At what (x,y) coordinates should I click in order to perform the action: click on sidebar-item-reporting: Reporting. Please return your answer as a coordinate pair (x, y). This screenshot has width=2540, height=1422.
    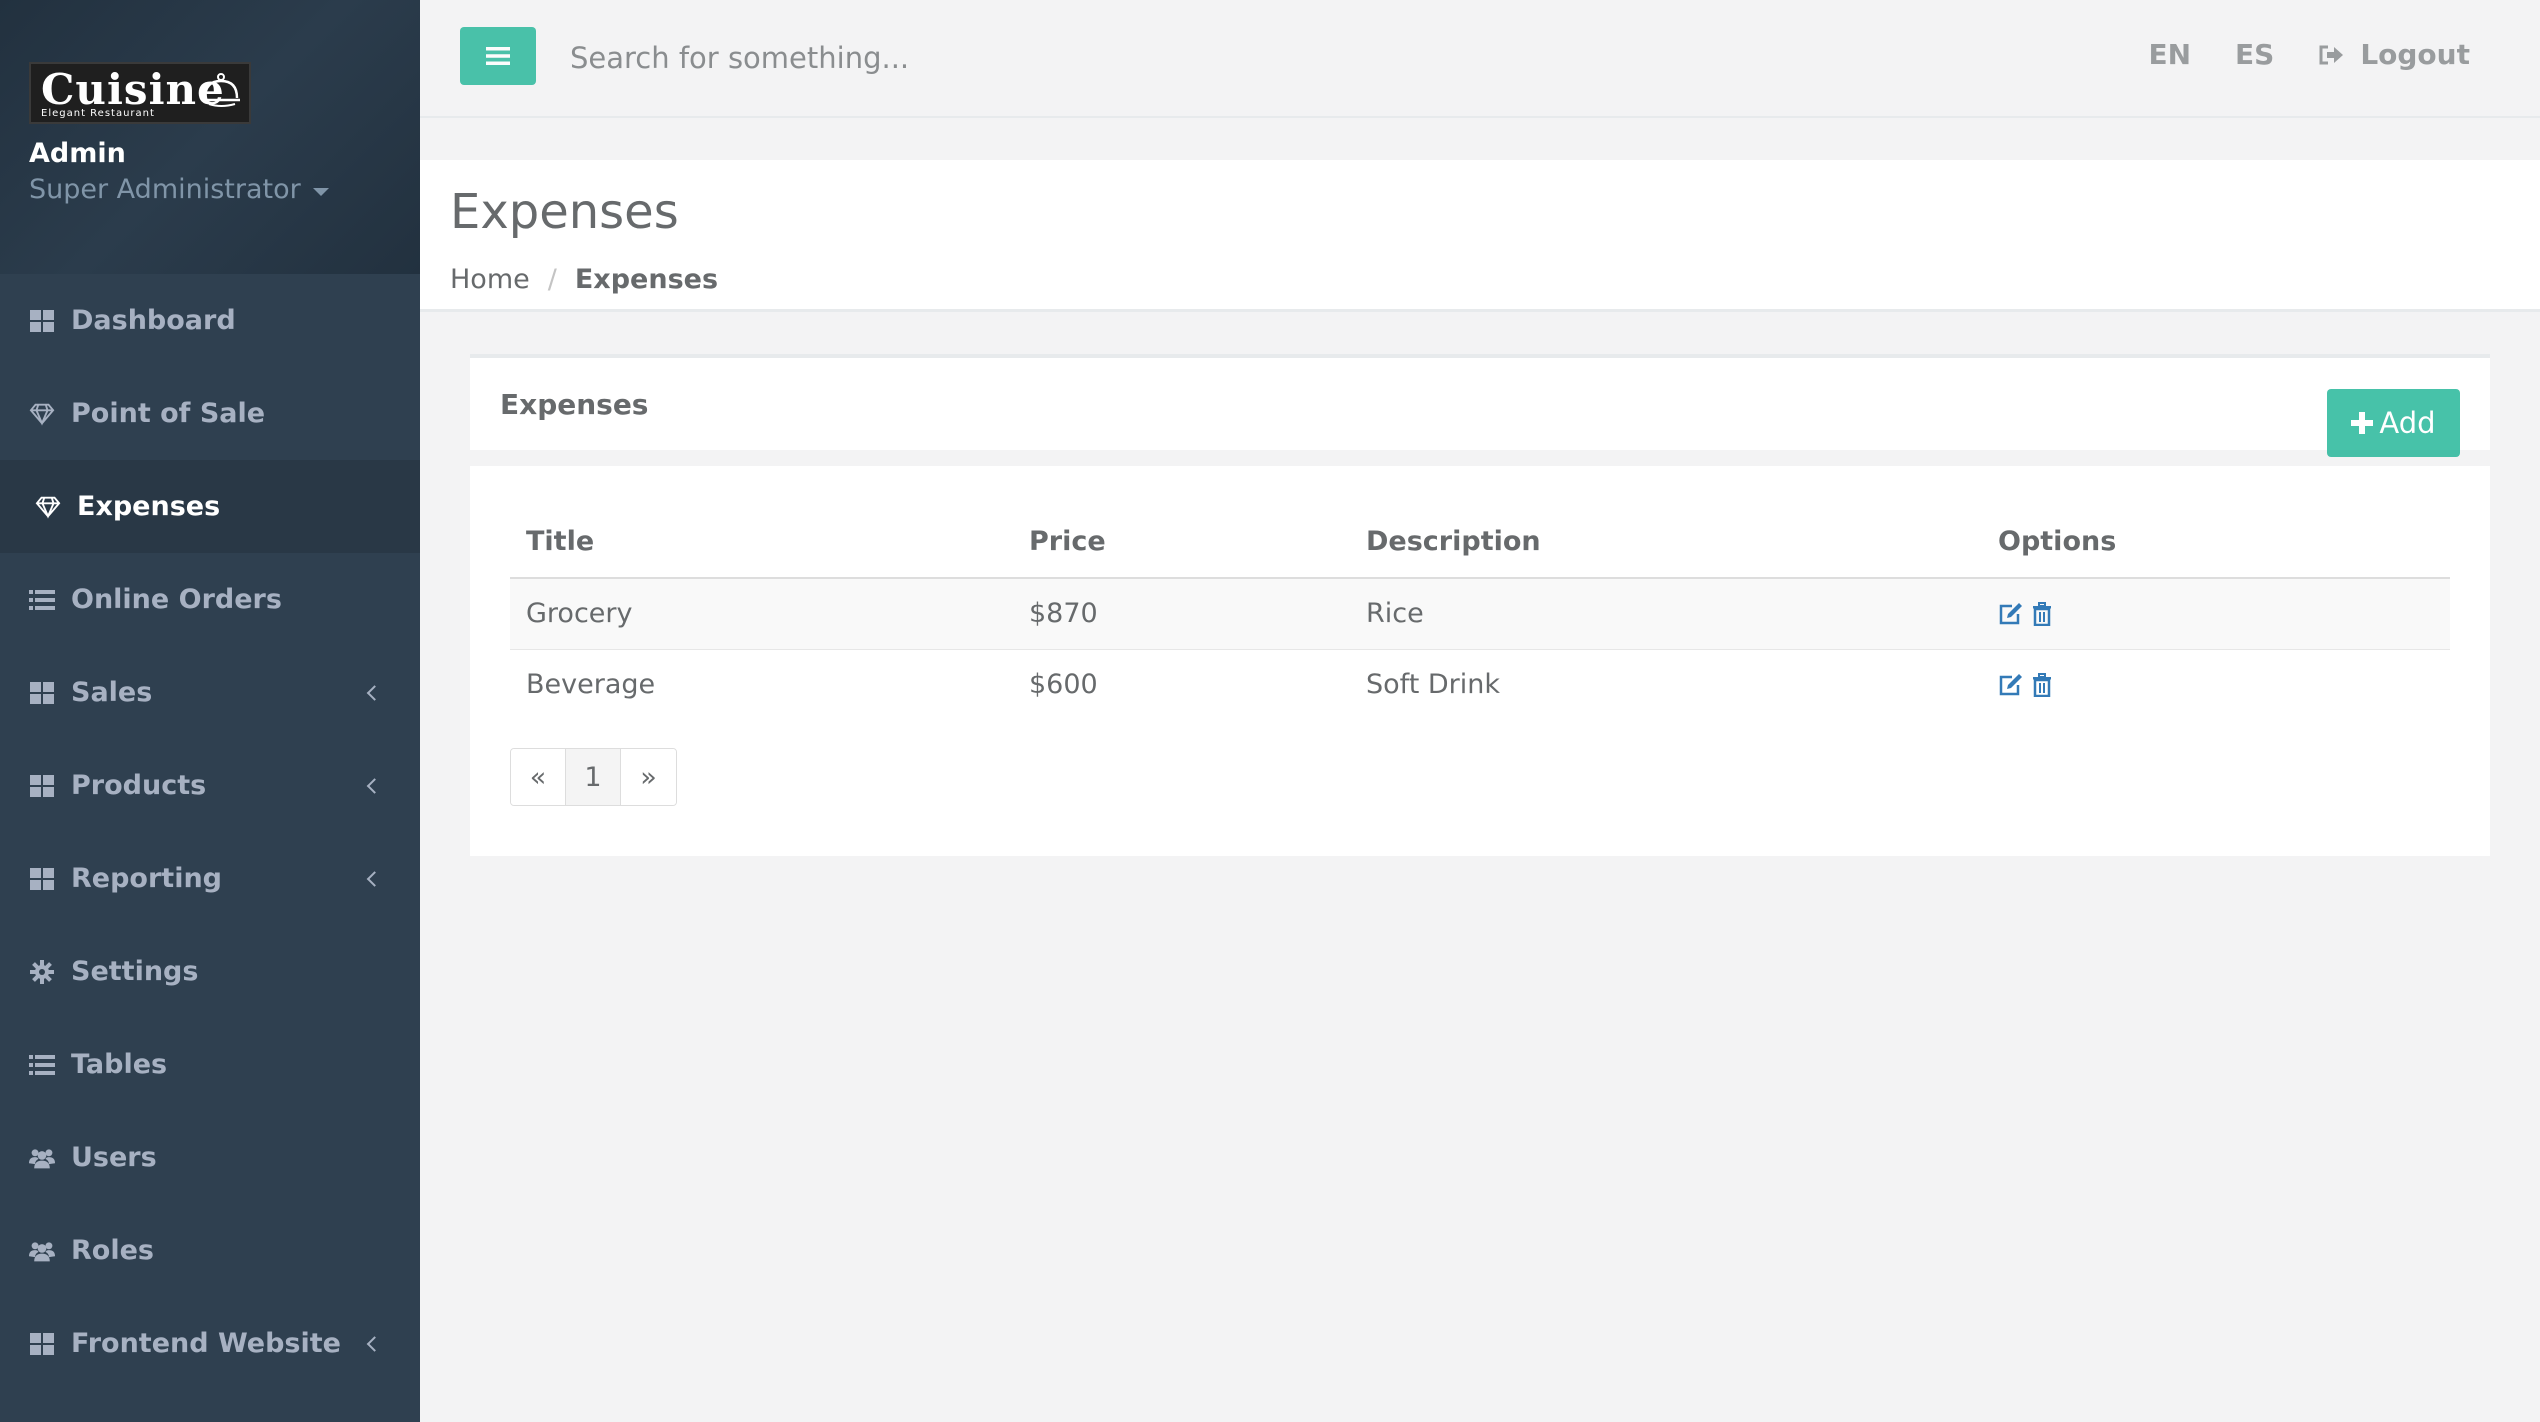
    Looking at the image, I should click on (210, 878).